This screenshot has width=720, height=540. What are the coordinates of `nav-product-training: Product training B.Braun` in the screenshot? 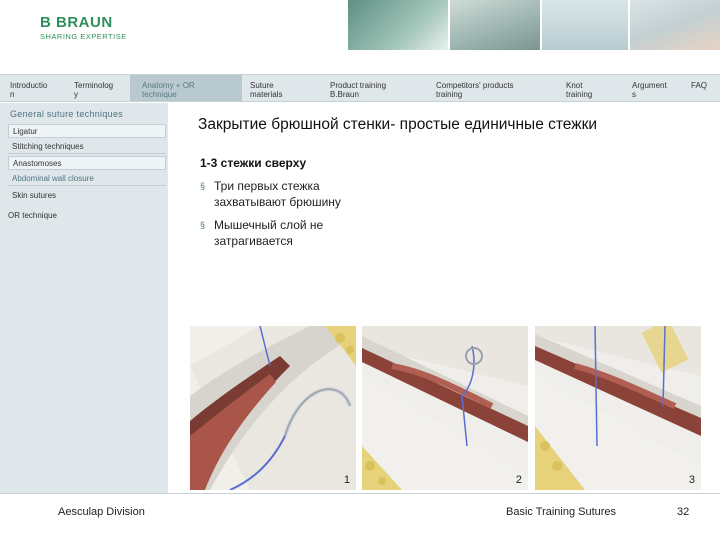 It's located at (375, 90).